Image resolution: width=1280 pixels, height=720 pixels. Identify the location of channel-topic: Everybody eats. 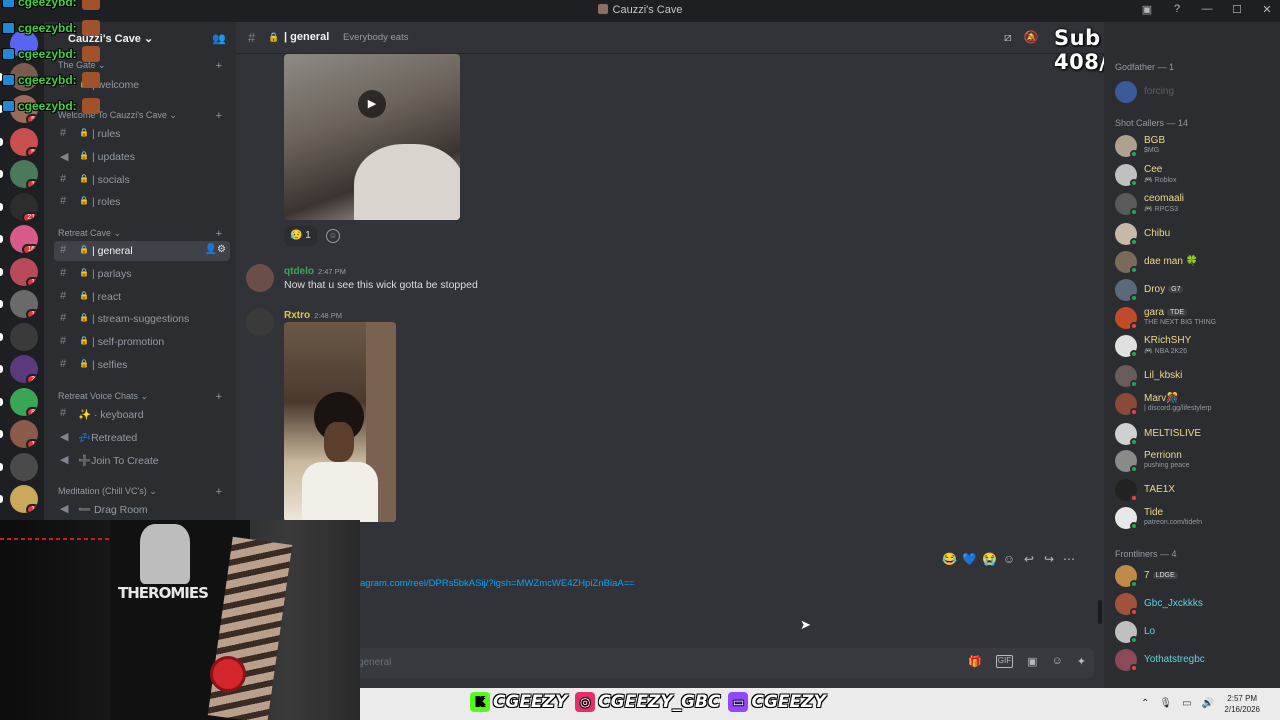
(375, 37).